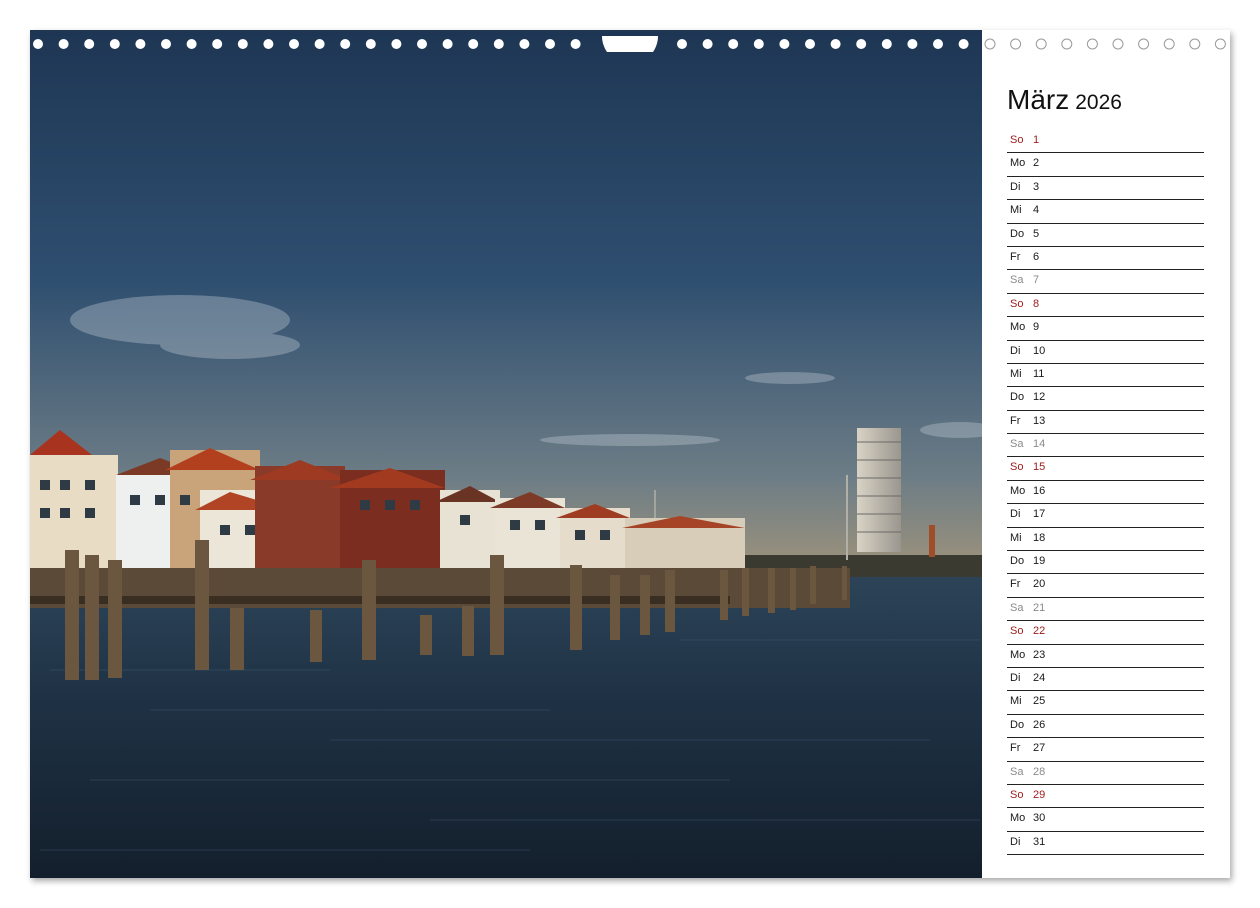 The height and width of the screenshot is (908, 1260). Describe the element at coordinates (1039, 607) in the screenshot. I see `day-number: 21` at that location.